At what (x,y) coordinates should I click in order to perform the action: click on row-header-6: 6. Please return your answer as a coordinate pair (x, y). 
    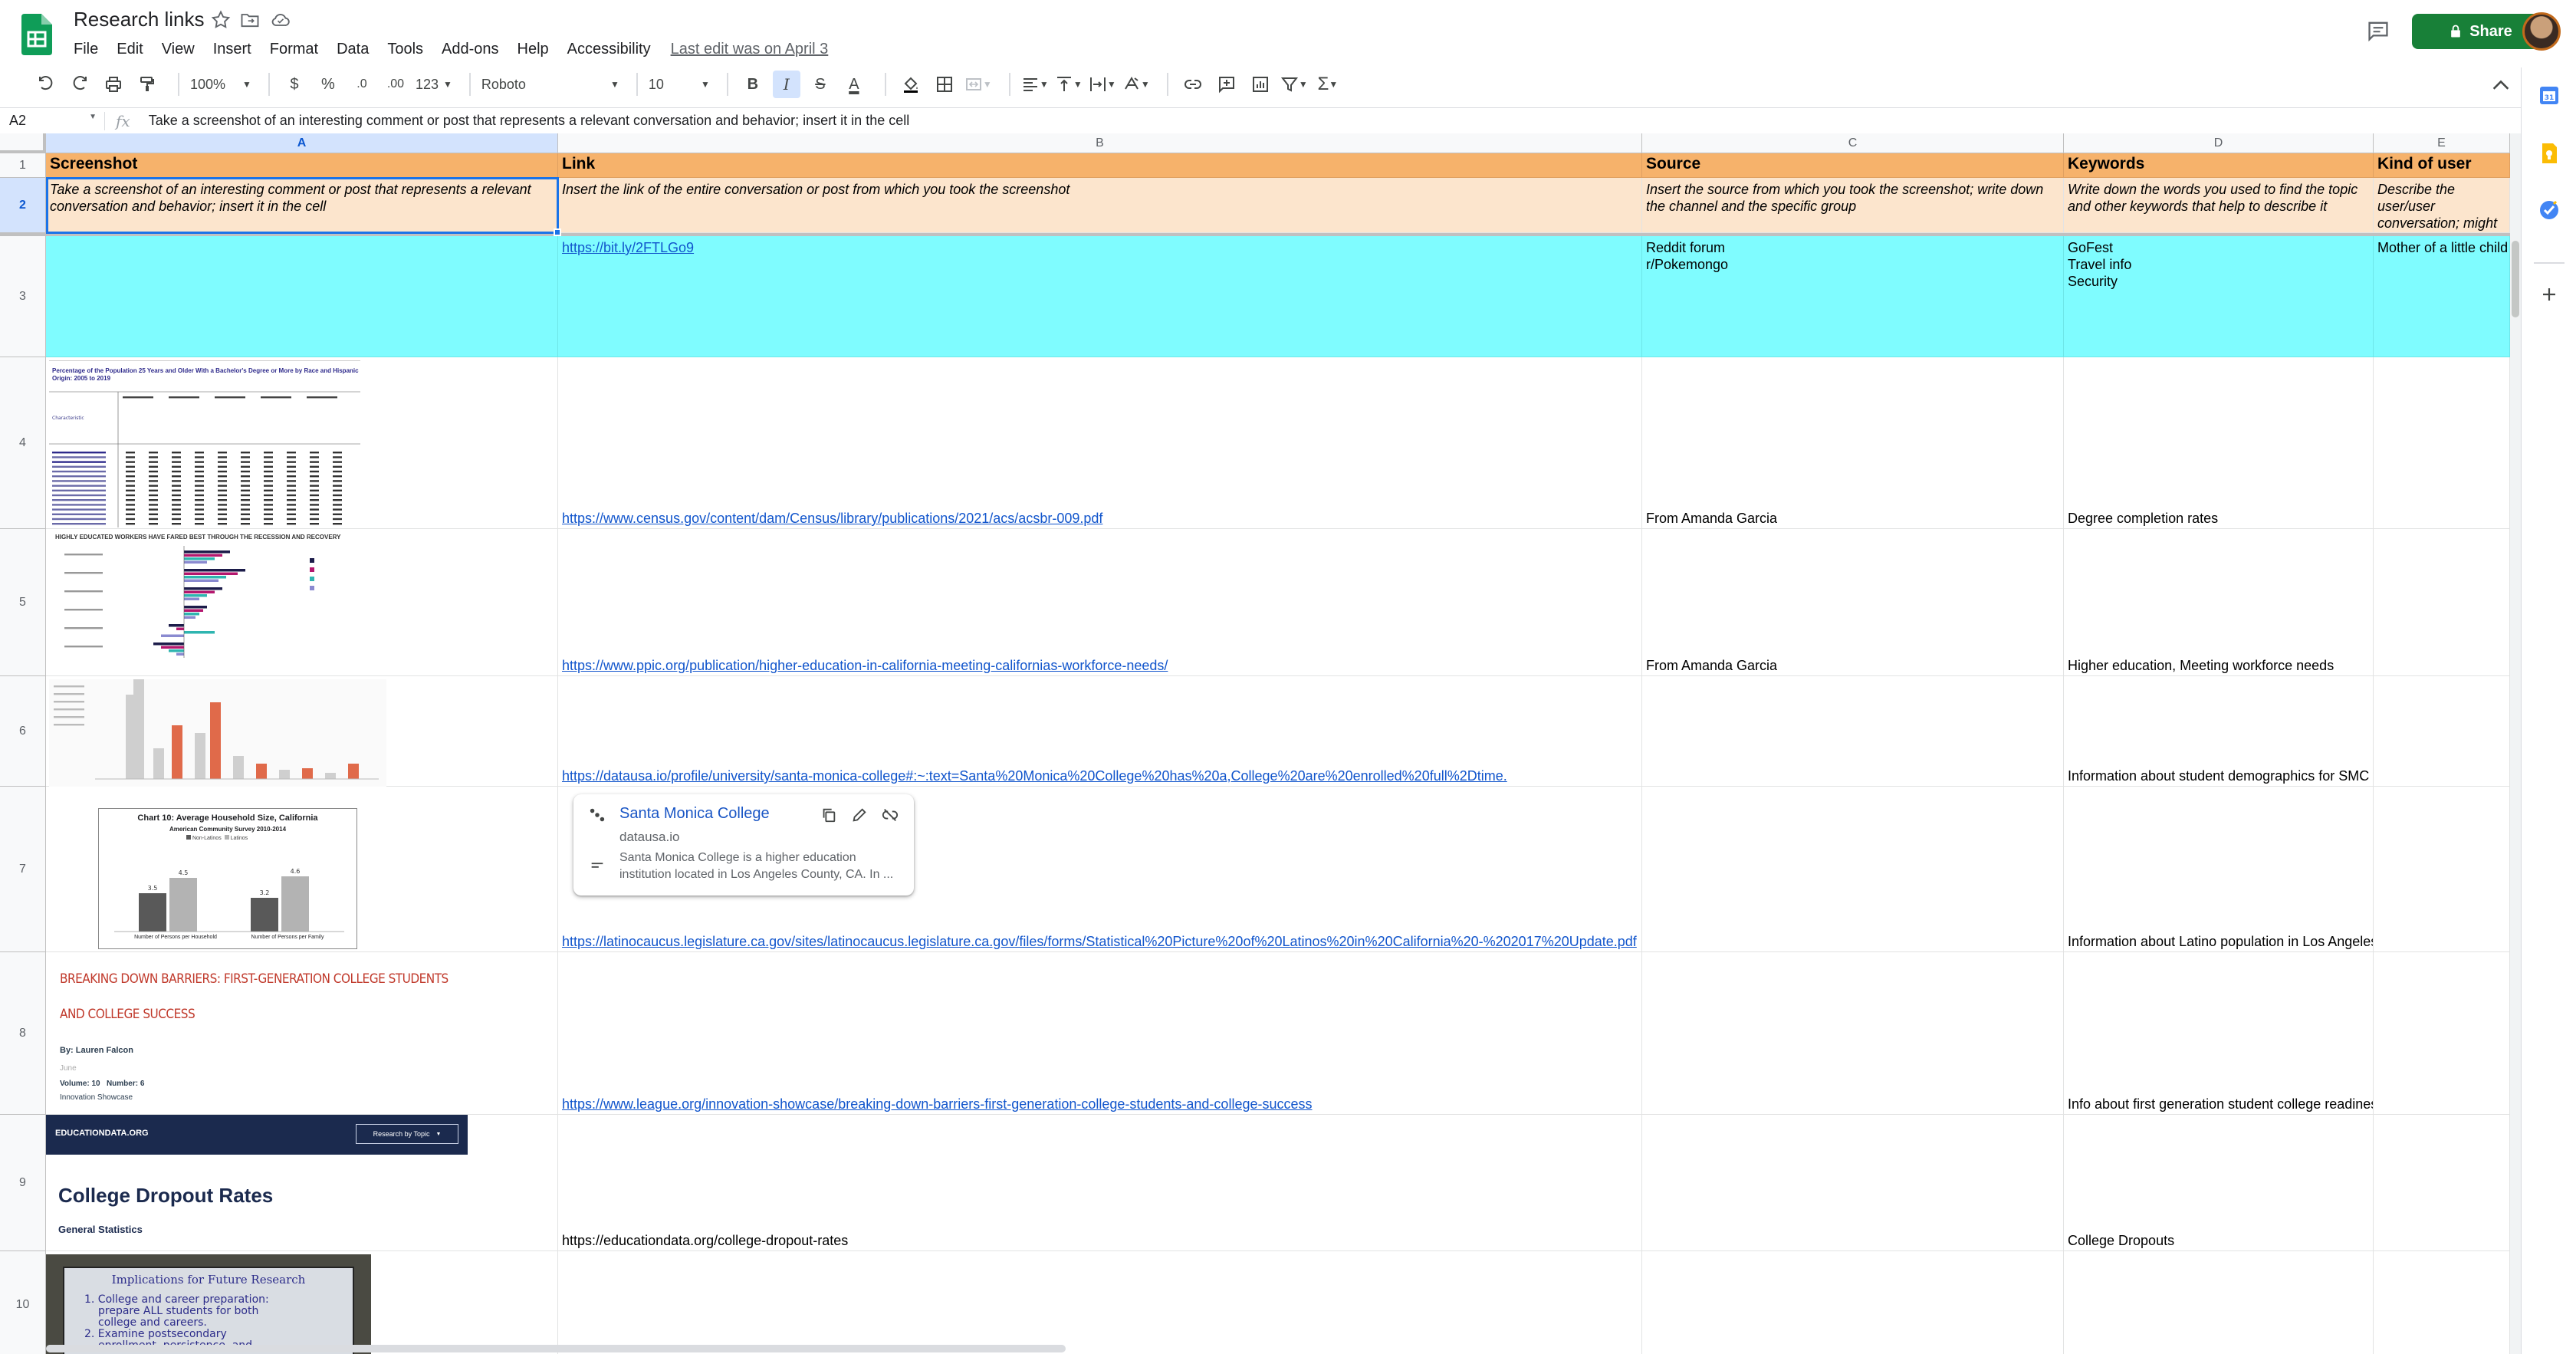
    Looking at the image, I should click on (23, 731).